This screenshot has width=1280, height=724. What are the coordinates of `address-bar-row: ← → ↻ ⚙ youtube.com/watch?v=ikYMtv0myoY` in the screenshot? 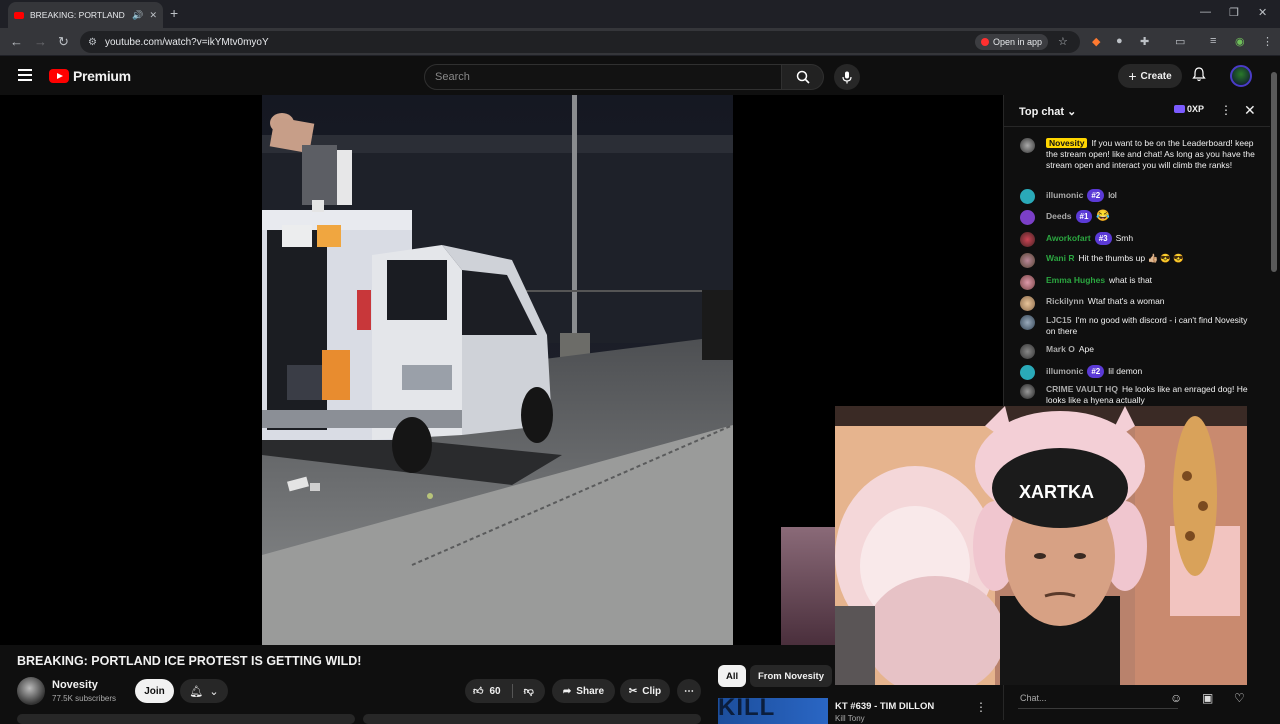 It's located at (640, 42).